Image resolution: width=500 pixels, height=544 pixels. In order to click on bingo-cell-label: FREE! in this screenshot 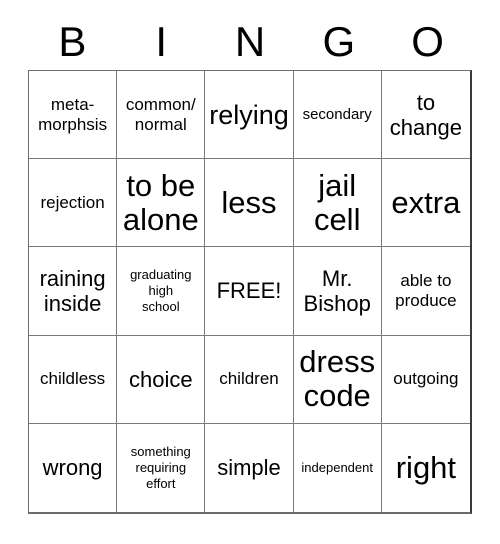, I will do `click(249, 291)`.